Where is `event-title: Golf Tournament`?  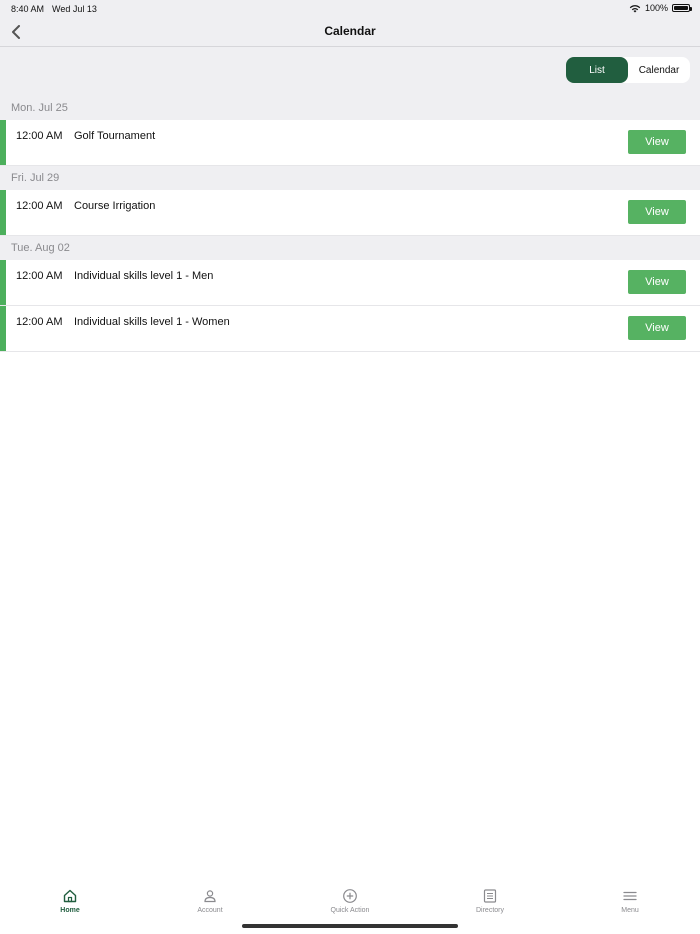
event-title: Golf Tournament is located at coordinates (115, 136).